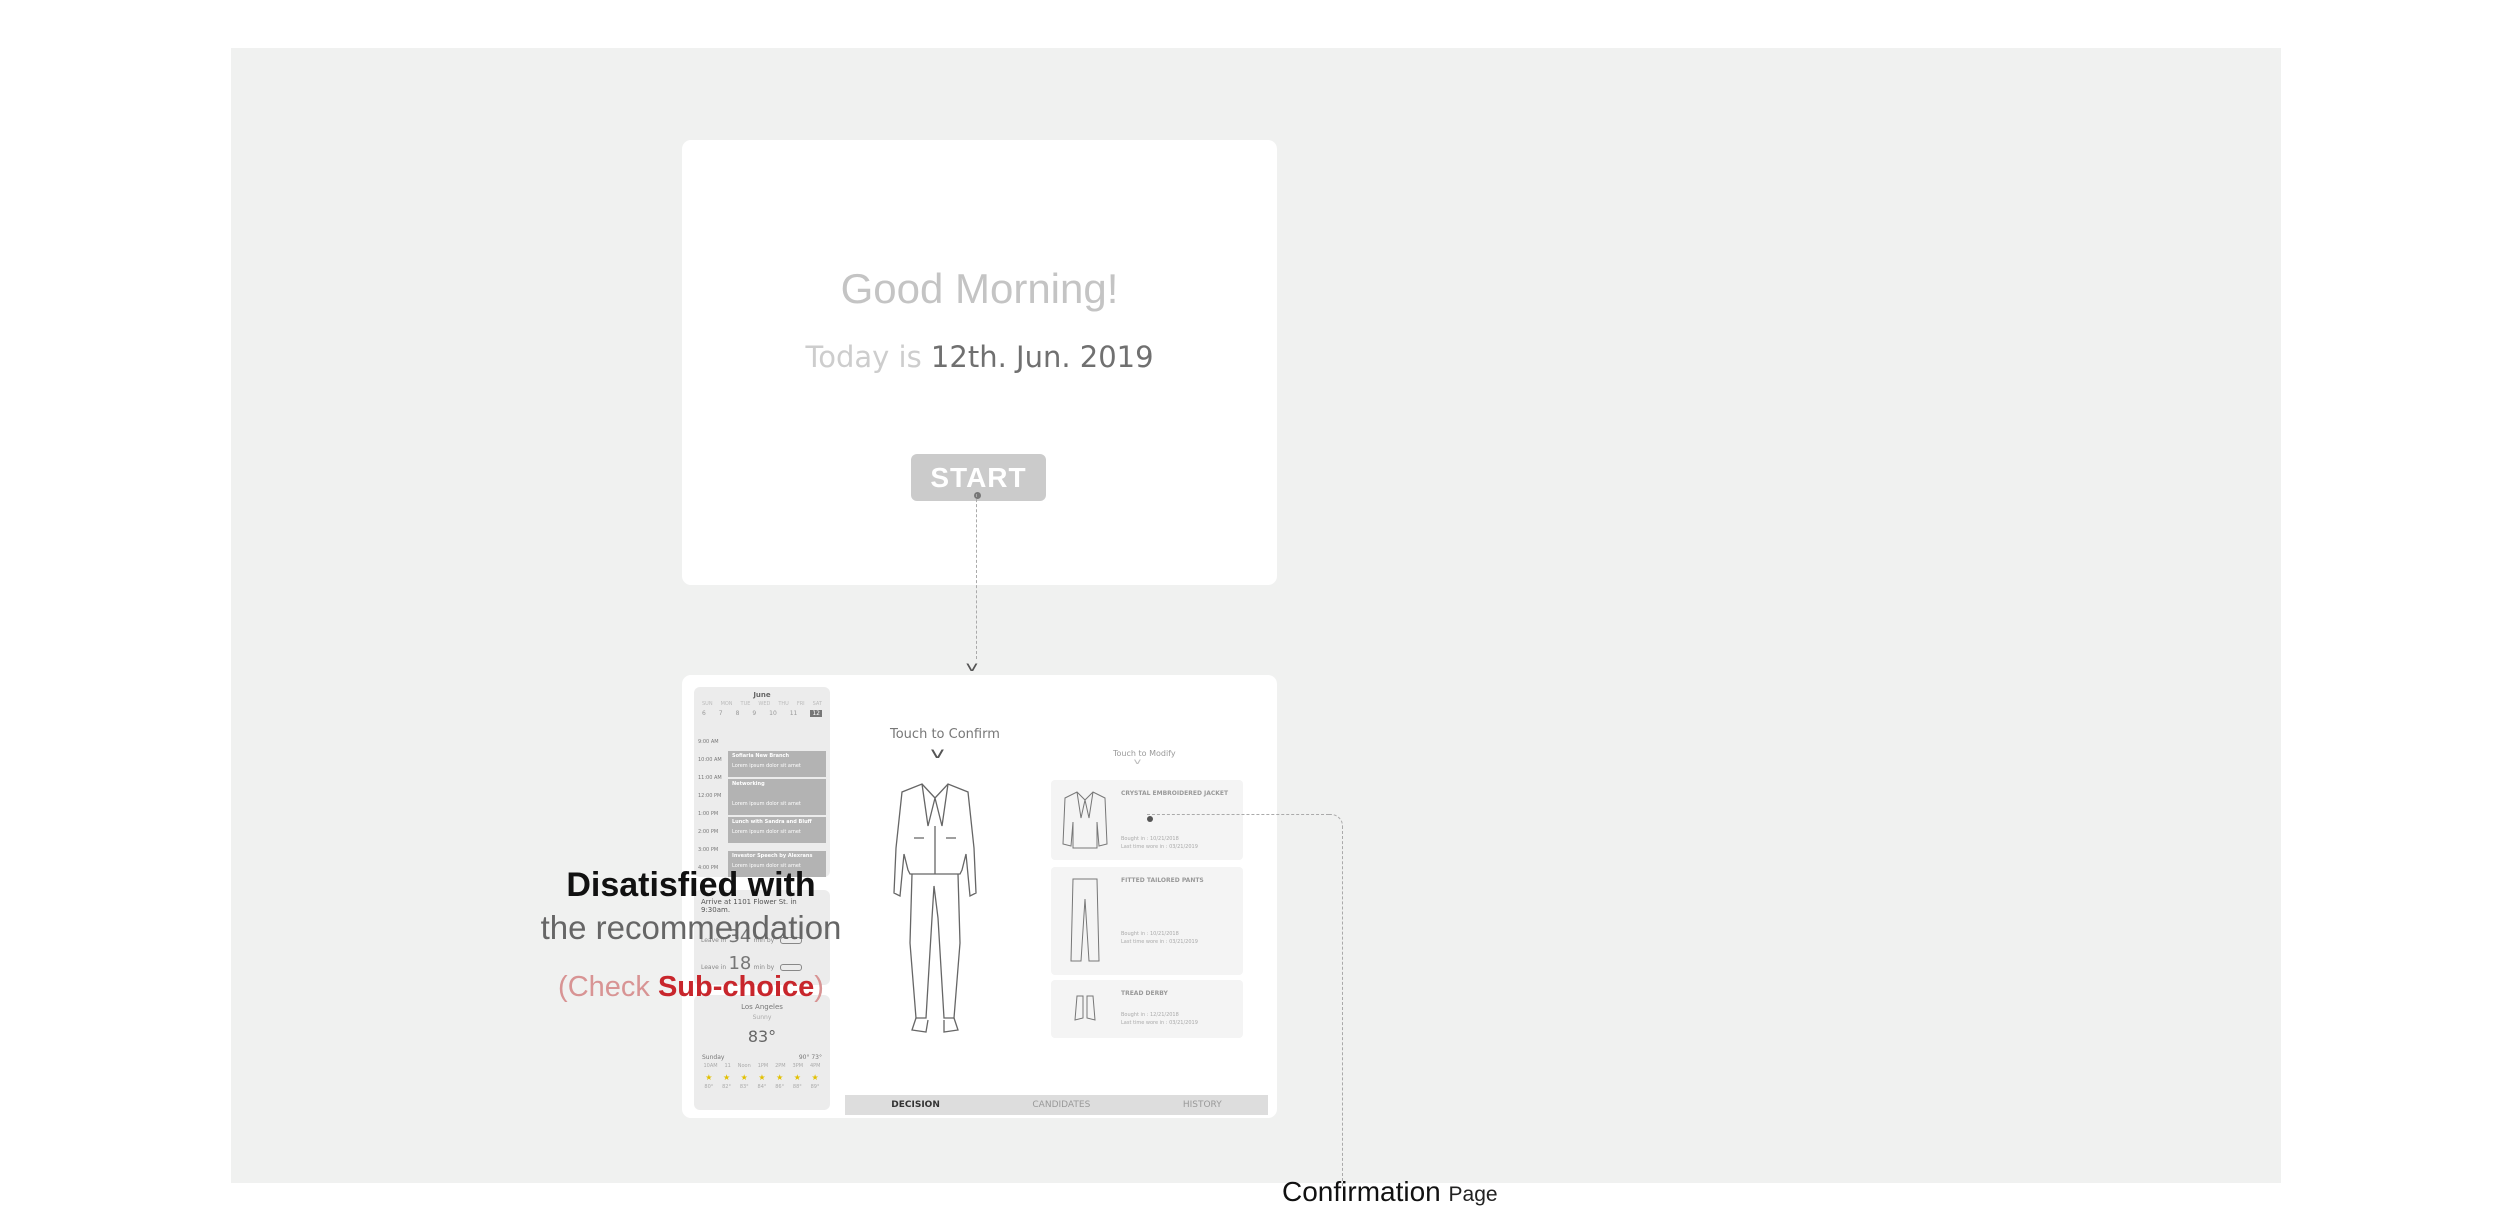 The width and height of the screenshot is (2500, 1208). Describe the element at coordinates (1085, 1008) in the screenshot. I see `shoes-icon` at that location.